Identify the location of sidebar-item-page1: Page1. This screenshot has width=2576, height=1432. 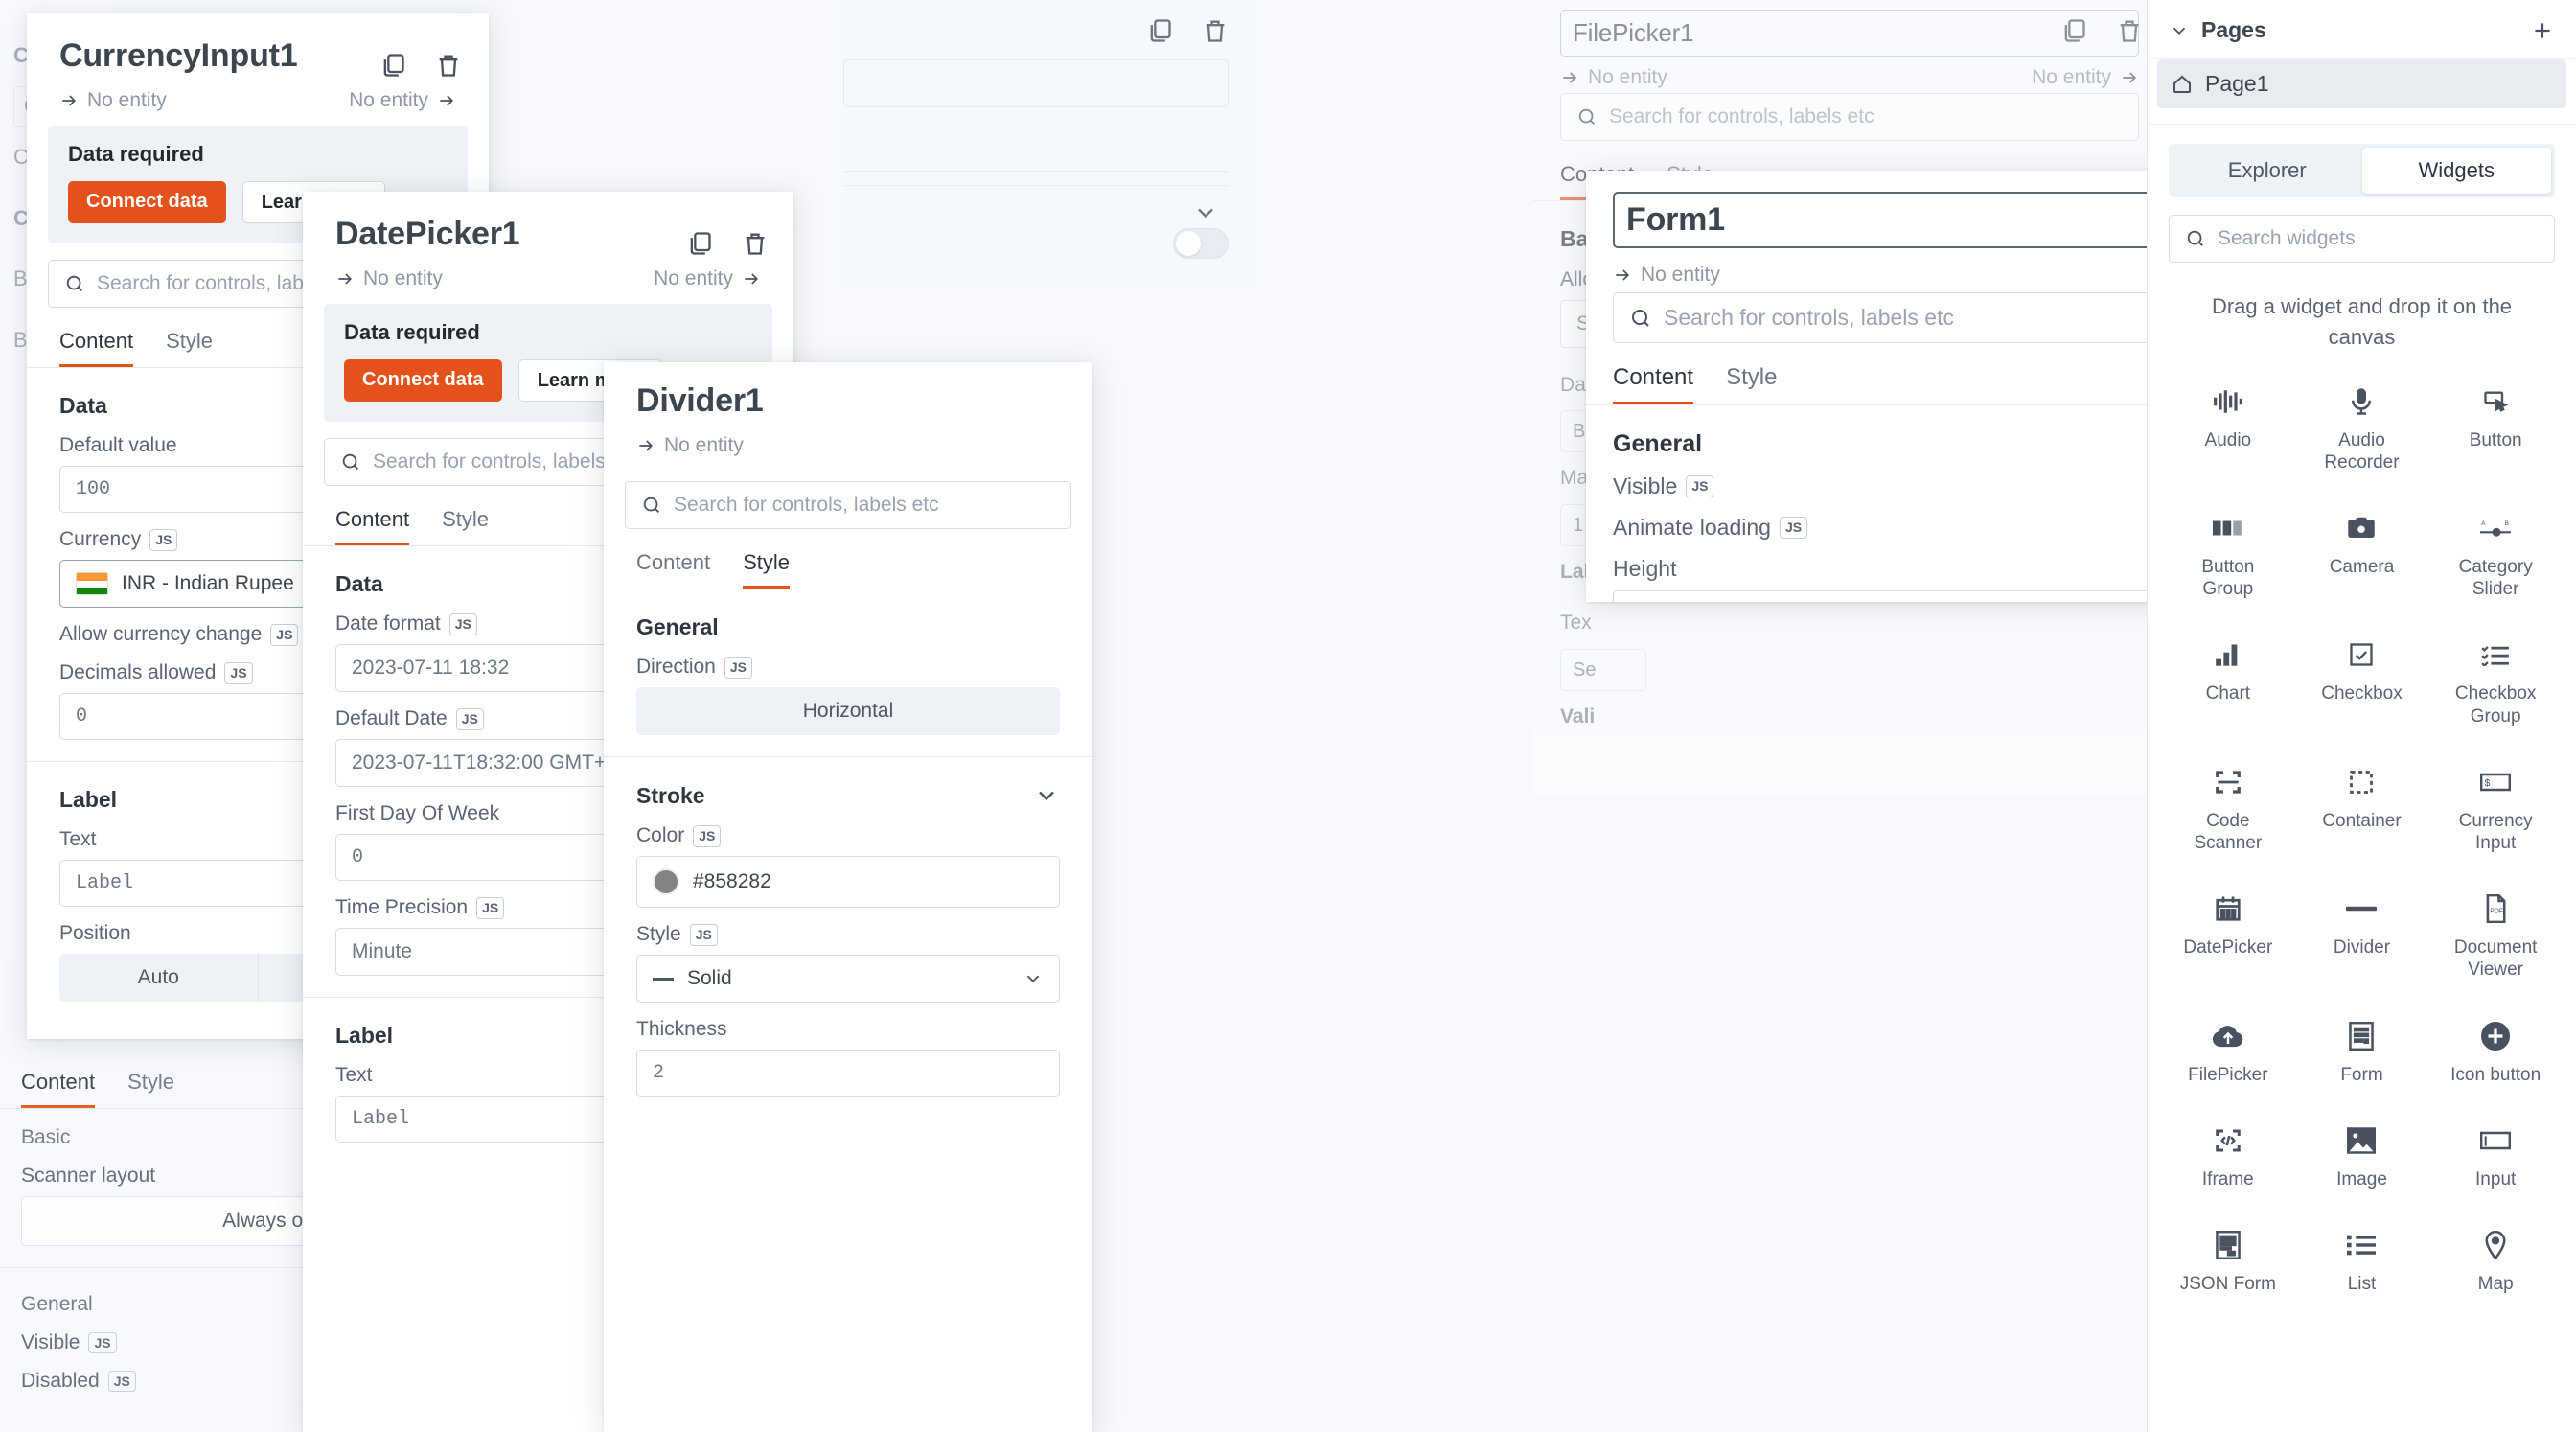
(2361, 83).